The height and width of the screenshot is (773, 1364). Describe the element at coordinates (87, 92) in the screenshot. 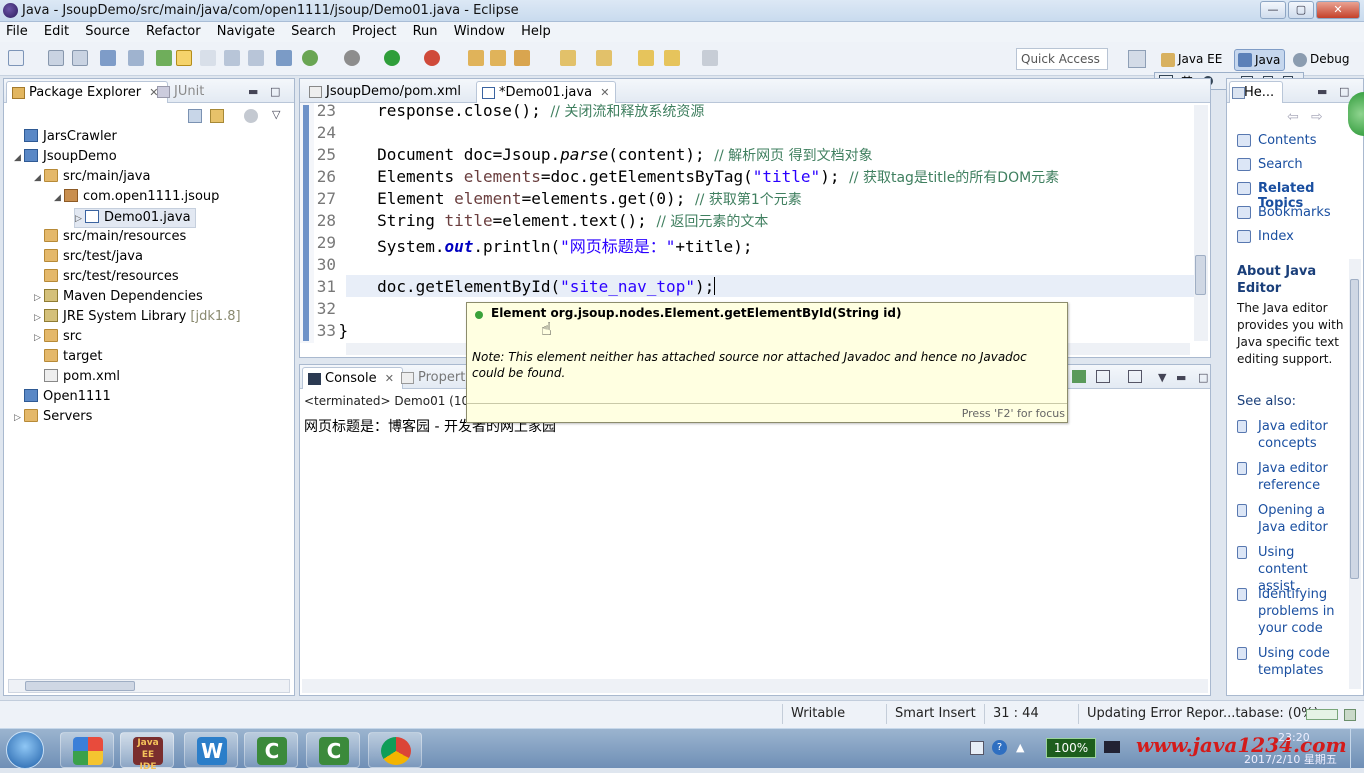

I see `tab-package-explorer: Package Explorer ✕` at that location.